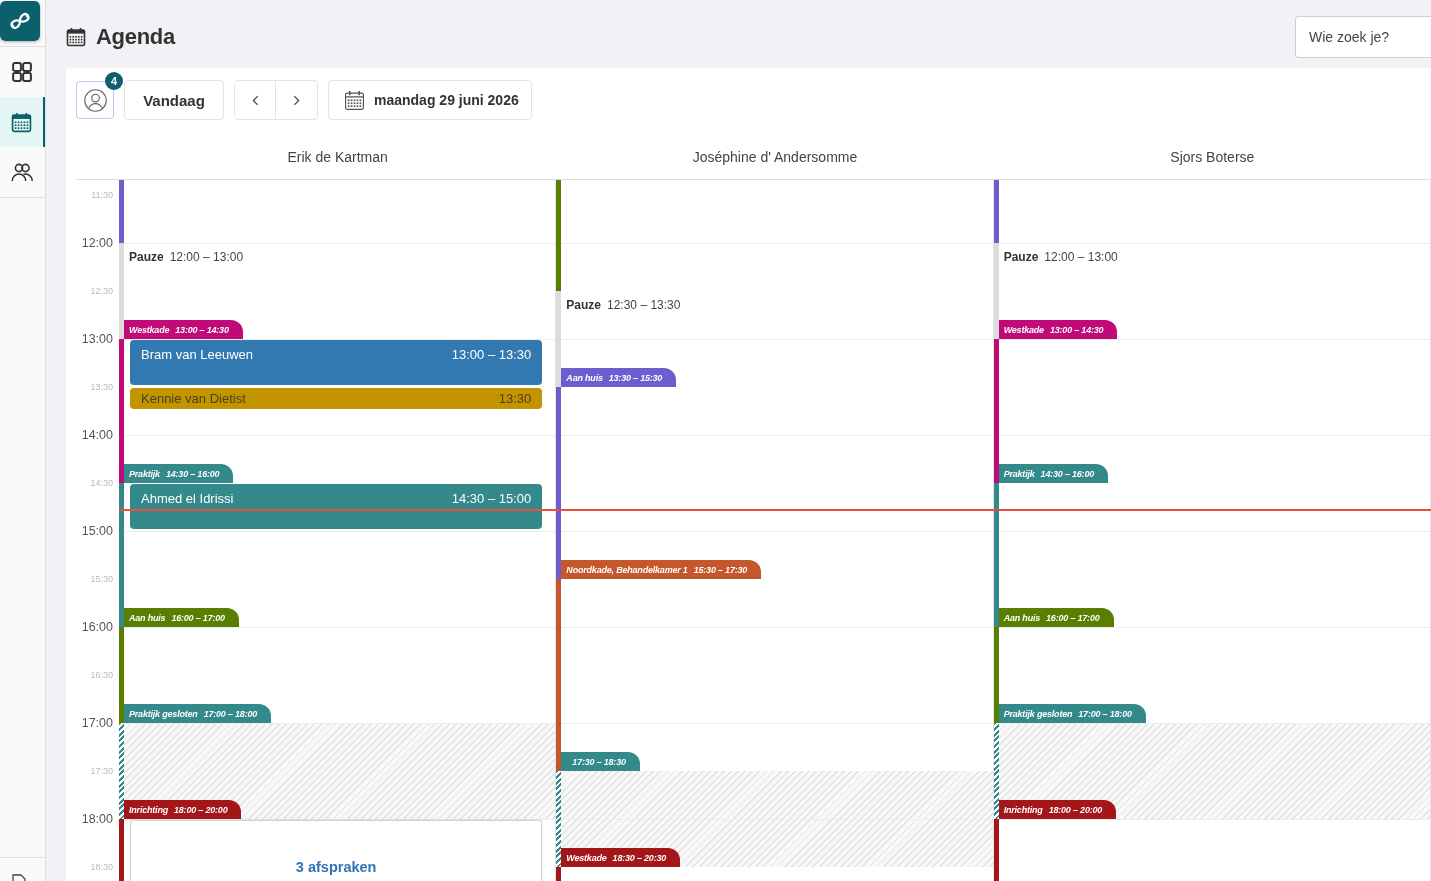  What do you see at coordinates (97, 243) in the screenshot?
I see `time-label: 12:00` at bounding box center [97, 243].